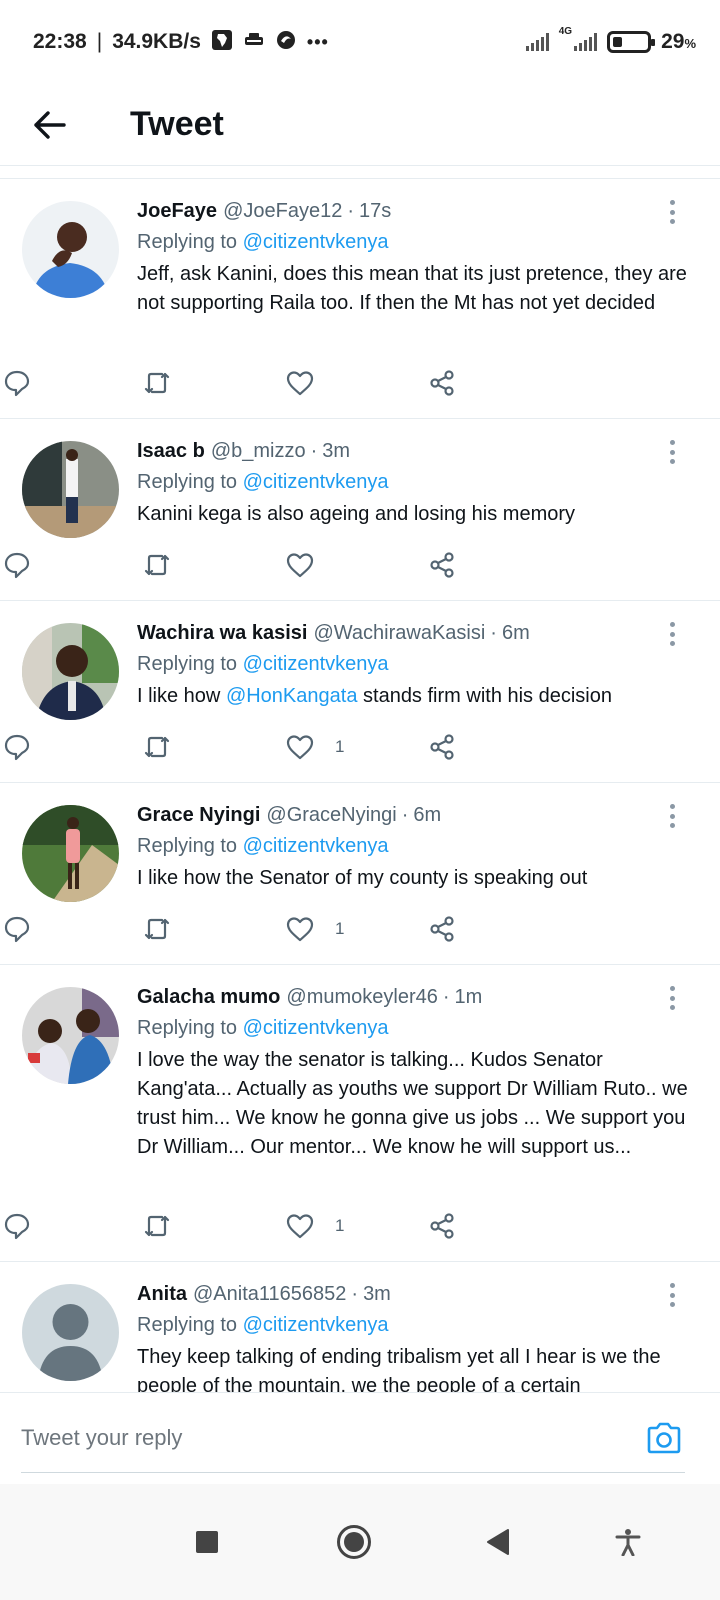 The image size is (720, 1600). What do you see at coordinates (208, 997) in the screenshot?
I see `display-name: Galacha mumo` at bounding box center [208, 997].